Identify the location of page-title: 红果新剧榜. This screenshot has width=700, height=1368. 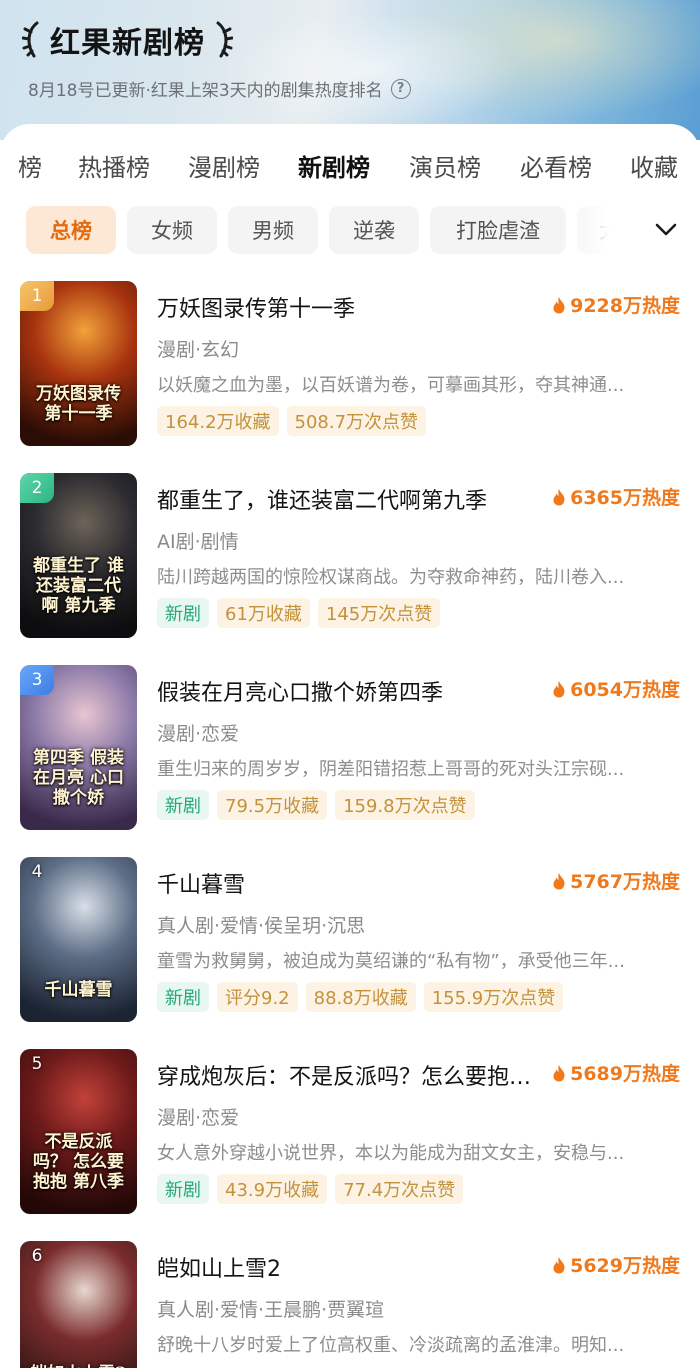
(127, 43).